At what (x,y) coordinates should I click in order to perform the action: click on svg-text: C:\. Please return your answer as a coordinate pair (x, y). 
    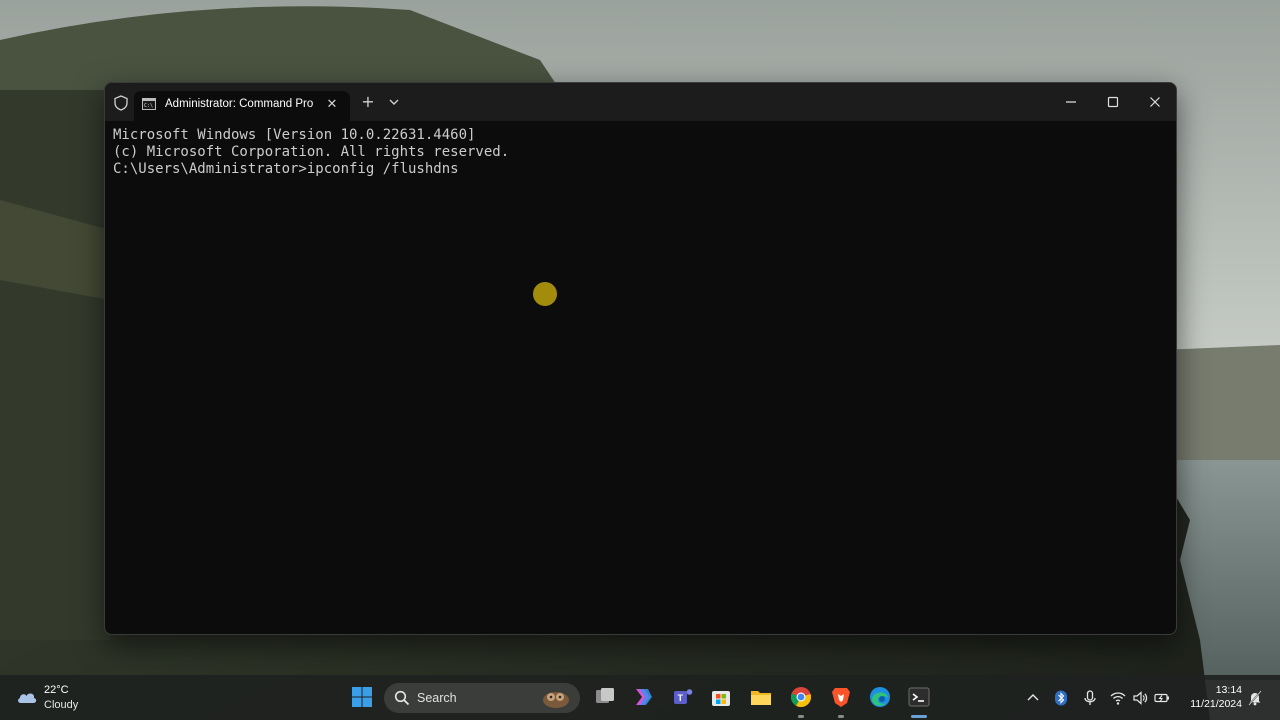
    Looking at the image, I should click on (148, 106).